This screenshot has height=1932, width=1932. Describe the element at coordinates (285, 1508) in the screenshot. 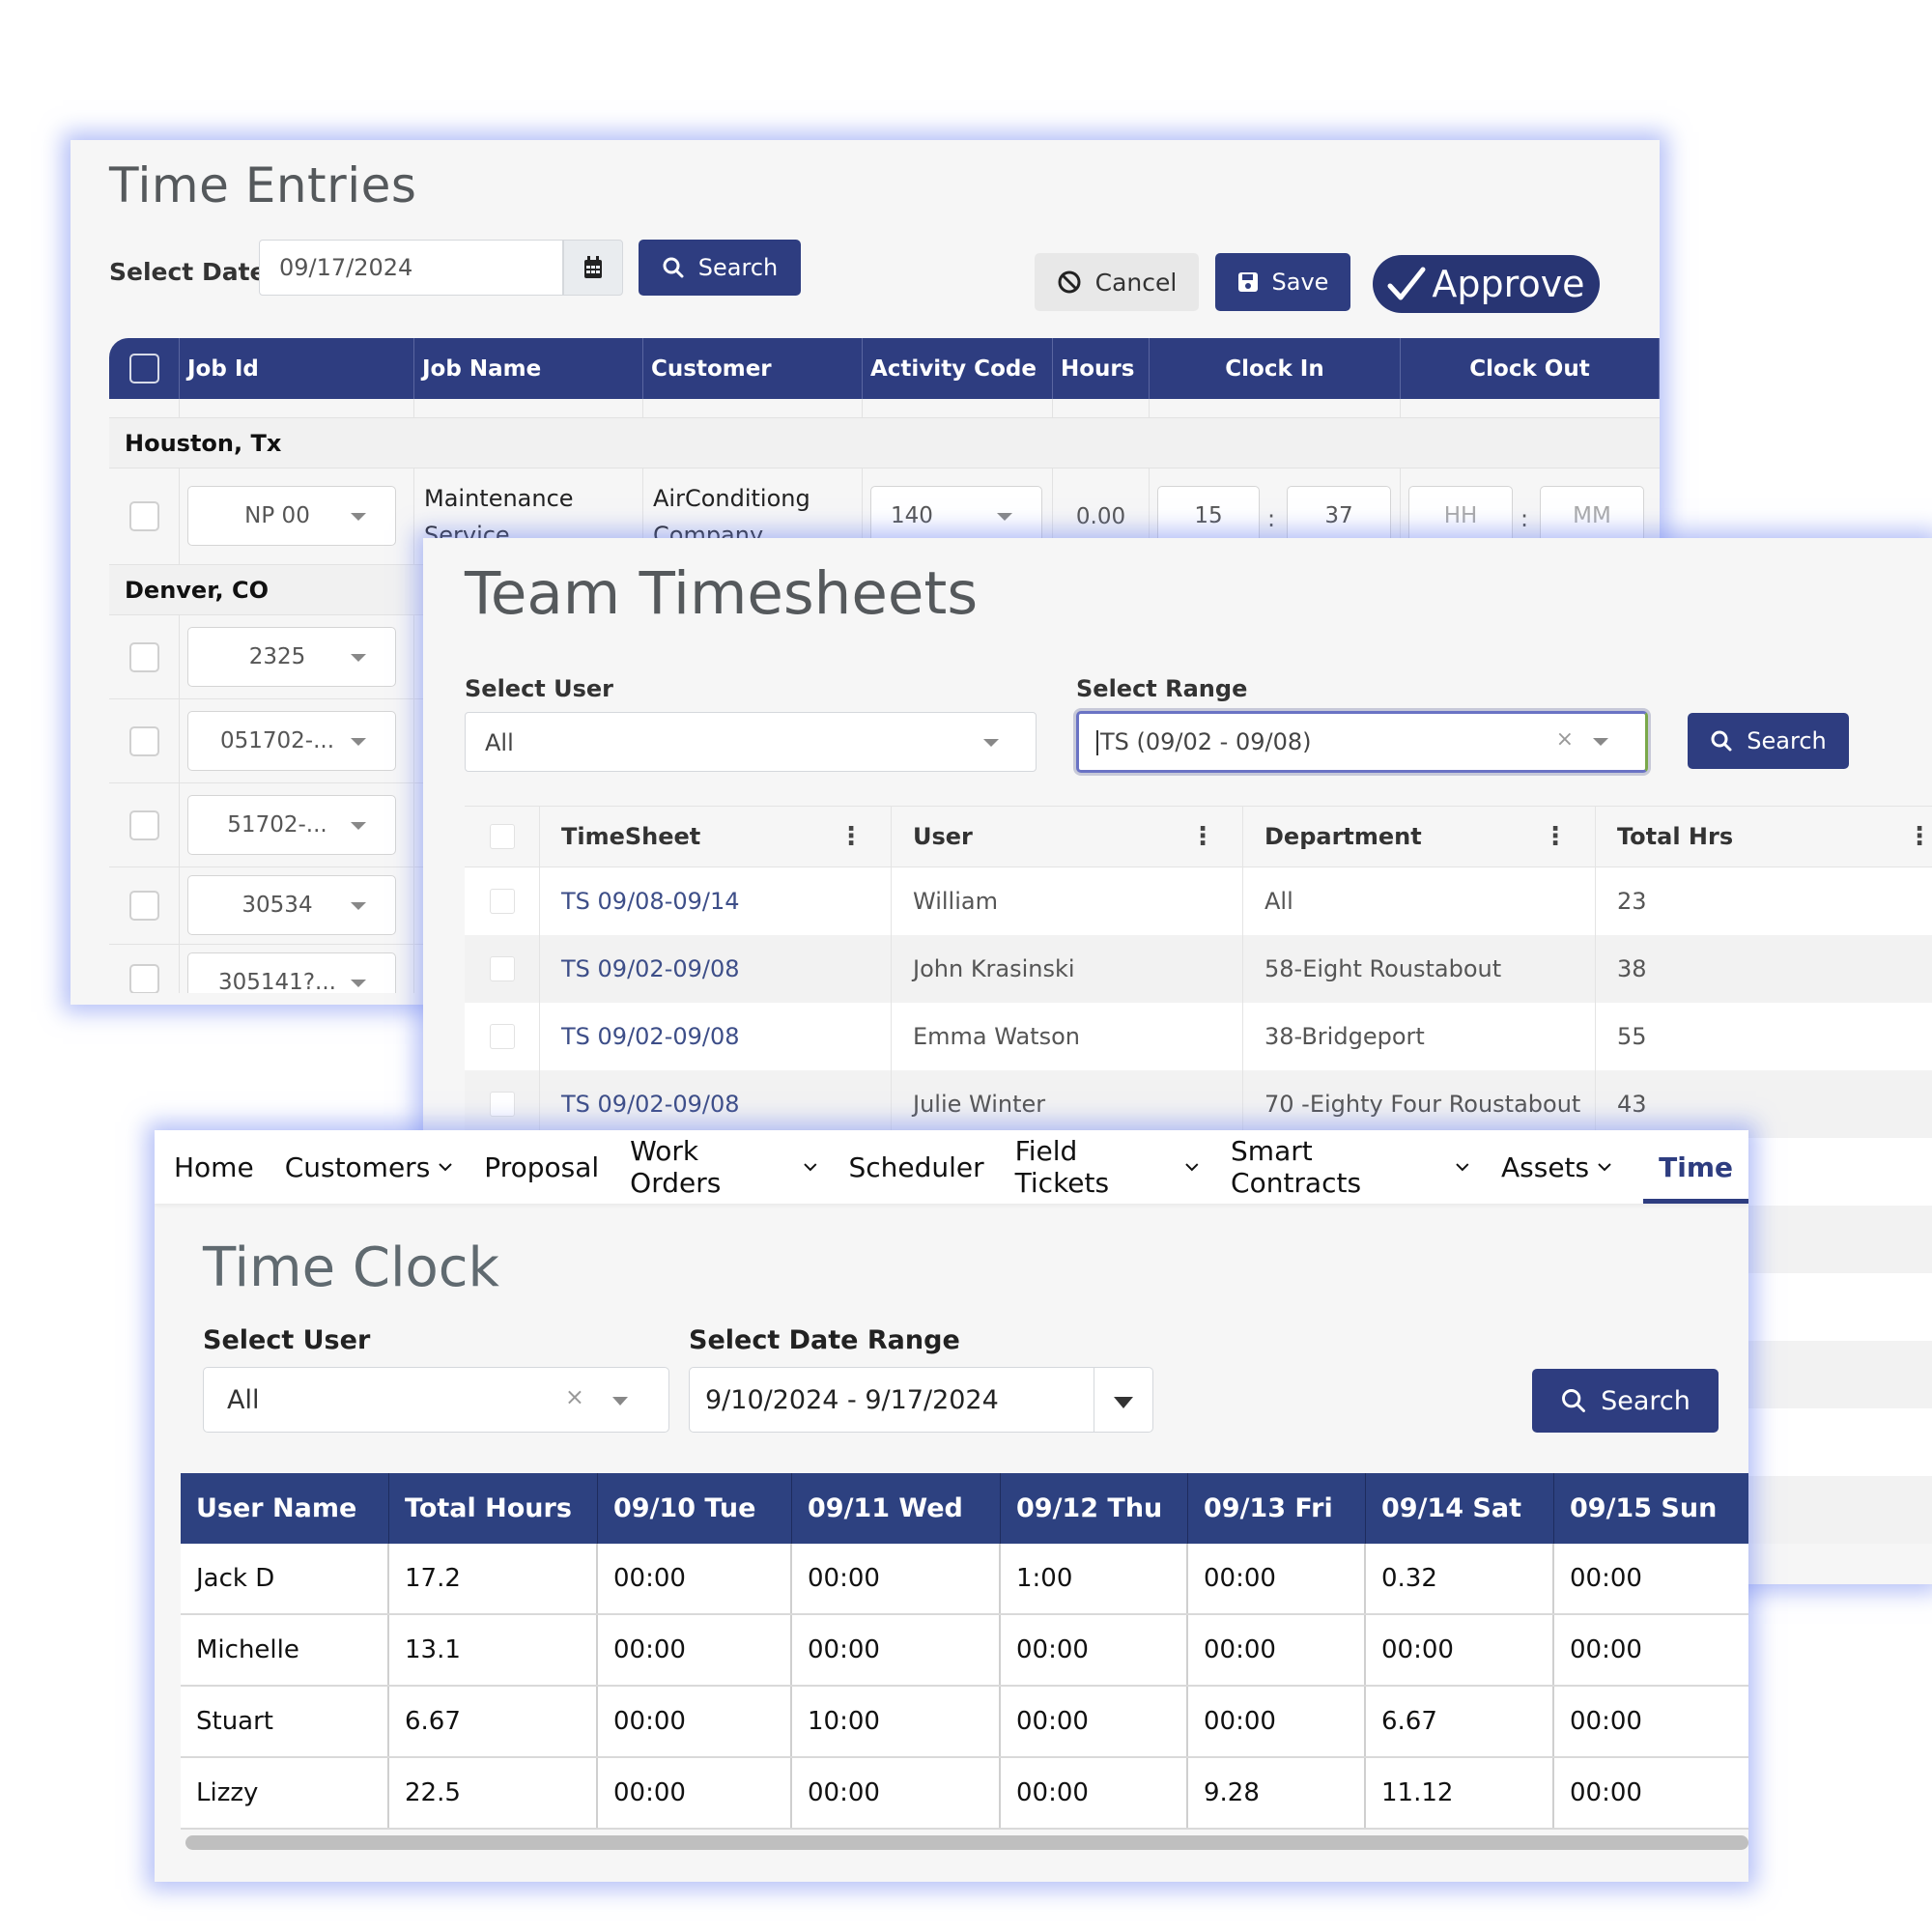

I see `col-header-user-name: User Name` at that location.